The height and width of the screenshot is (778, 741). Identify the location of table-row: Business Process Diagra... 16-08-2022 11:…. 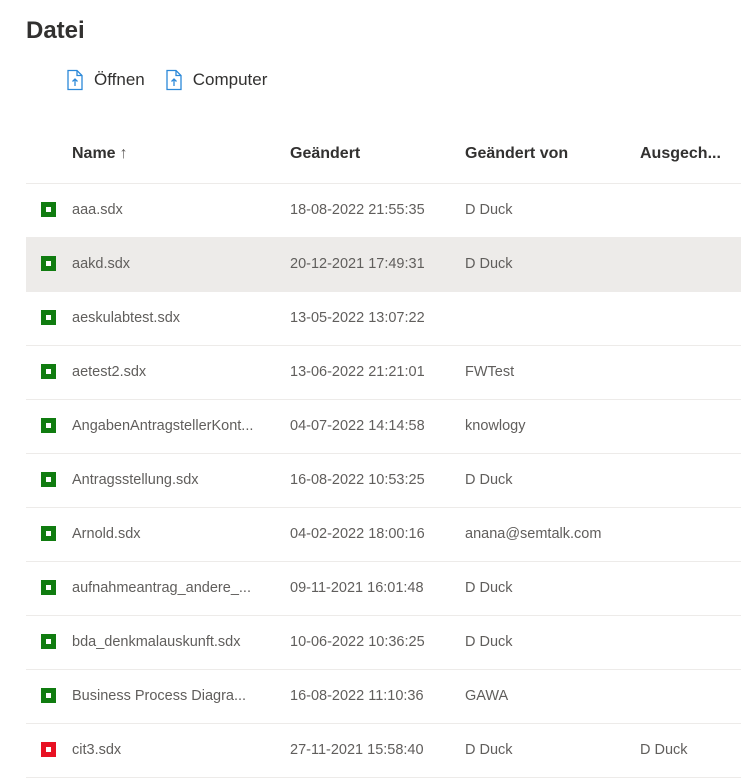
(383, 697).